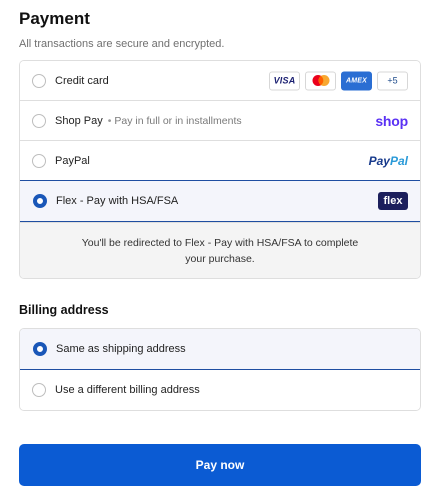  What do you see at coordinates (39, 80) in the screenshot?
I see `radio-credit-card` at bounding box center [39, 80].